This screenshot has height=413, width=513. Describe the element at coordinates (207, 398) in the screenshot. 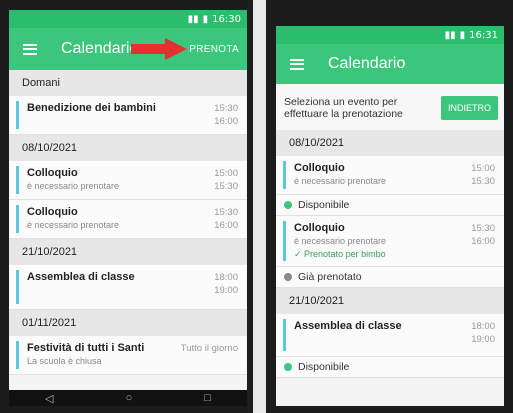

I see `recents-nav-icon: □` at that location.